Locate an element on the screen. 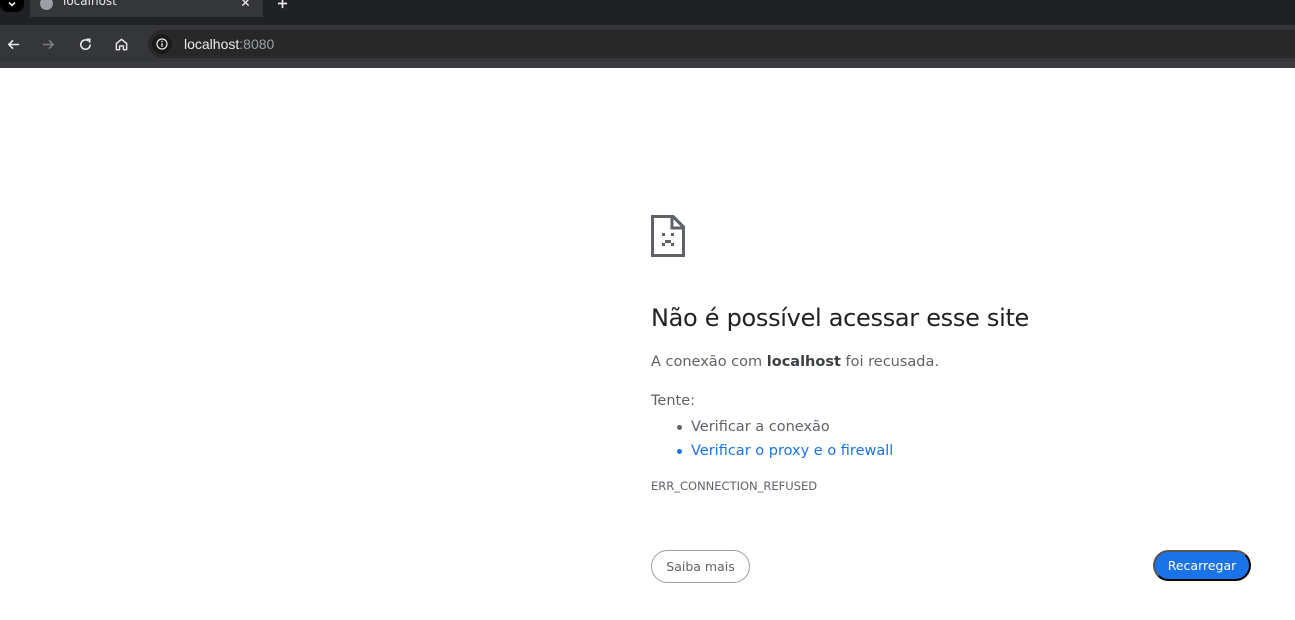 This screenshot has width=1295, height=620. browser-toolbar: localhost:8080 is located at coordinates (647, 43).